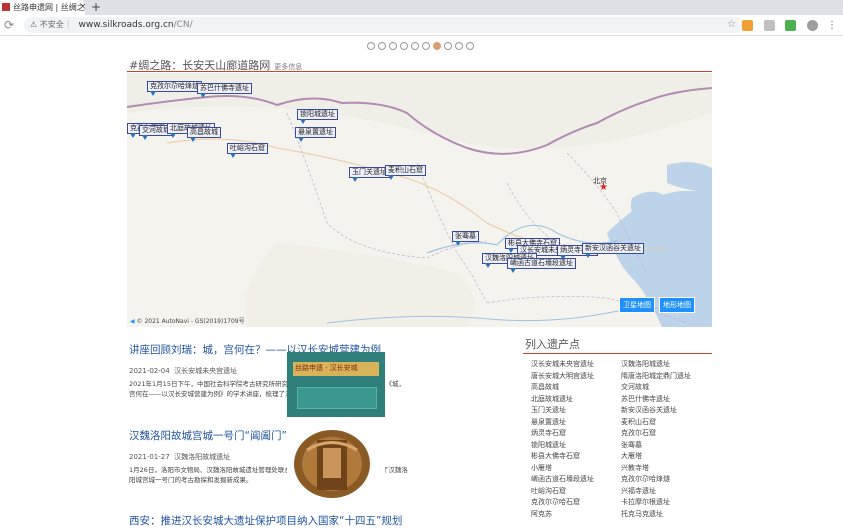 Image resolution: width=843 pixels, height=528 pixels. Describe the element at coordinates (6, 7) in the screenshot. I see `site-favicon-icon` at that location.